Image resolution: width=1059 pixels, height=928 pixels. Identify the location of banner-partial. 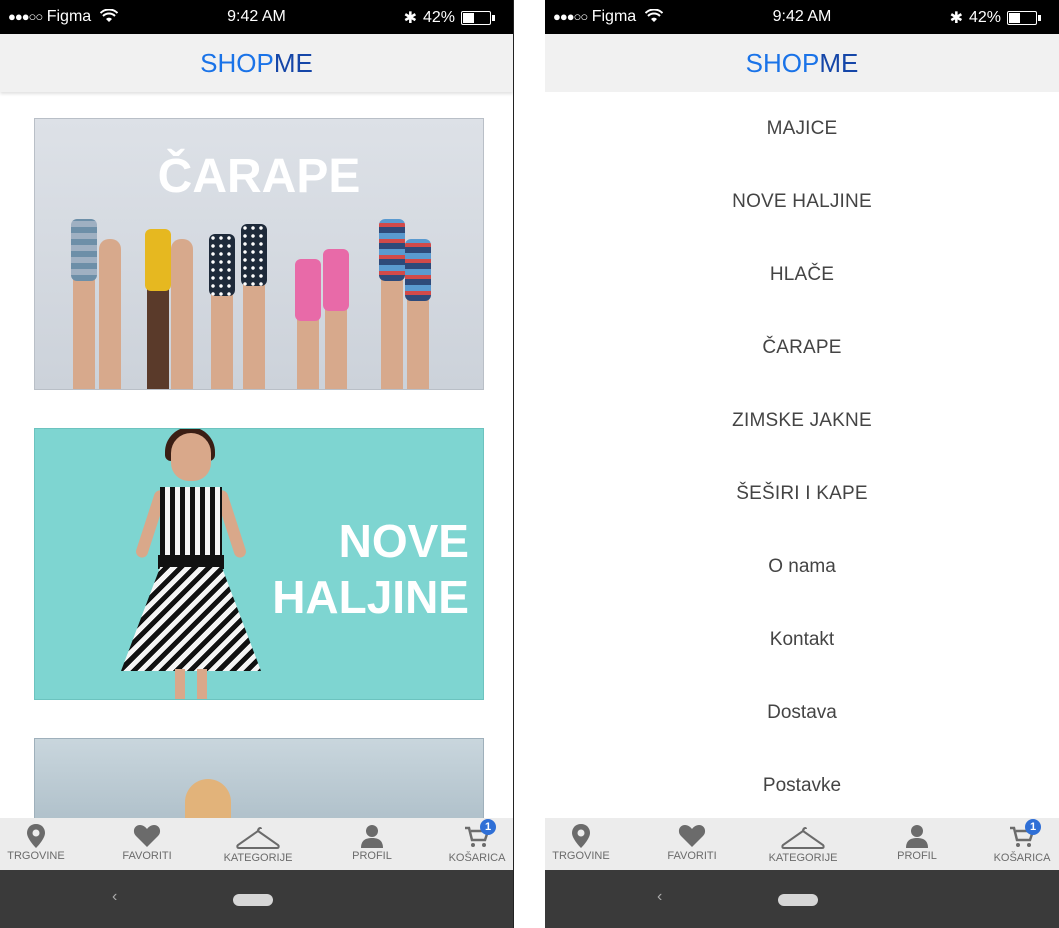
(259, 783).